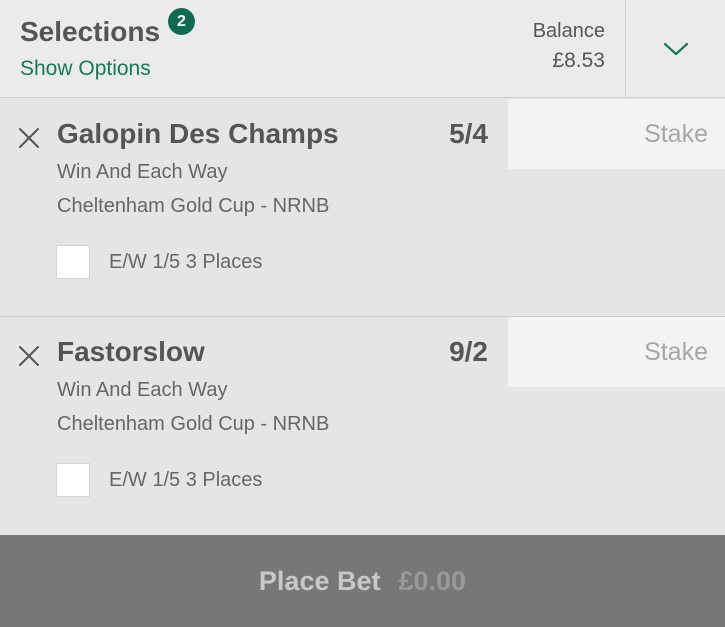  Describe the element at coordinates (568, 31) in the screenshot. I see `balance-label: Balance` at that location.